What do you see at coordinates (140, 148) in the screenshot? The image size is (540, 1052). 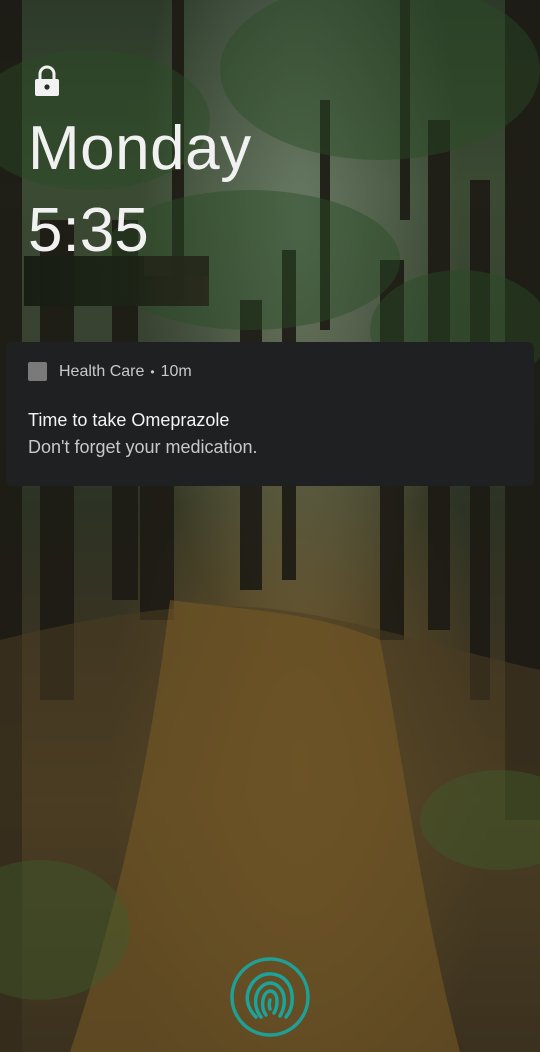 I see `day-label: Monday` at bounding box center [140, 148].